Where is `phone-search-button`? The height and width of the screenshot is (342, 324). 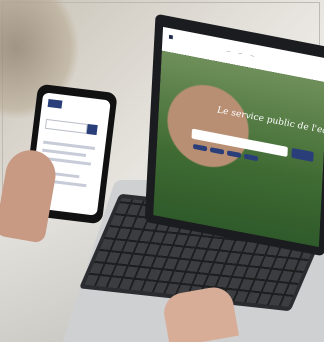
phone-search-button is located at coordinates (92, 129).